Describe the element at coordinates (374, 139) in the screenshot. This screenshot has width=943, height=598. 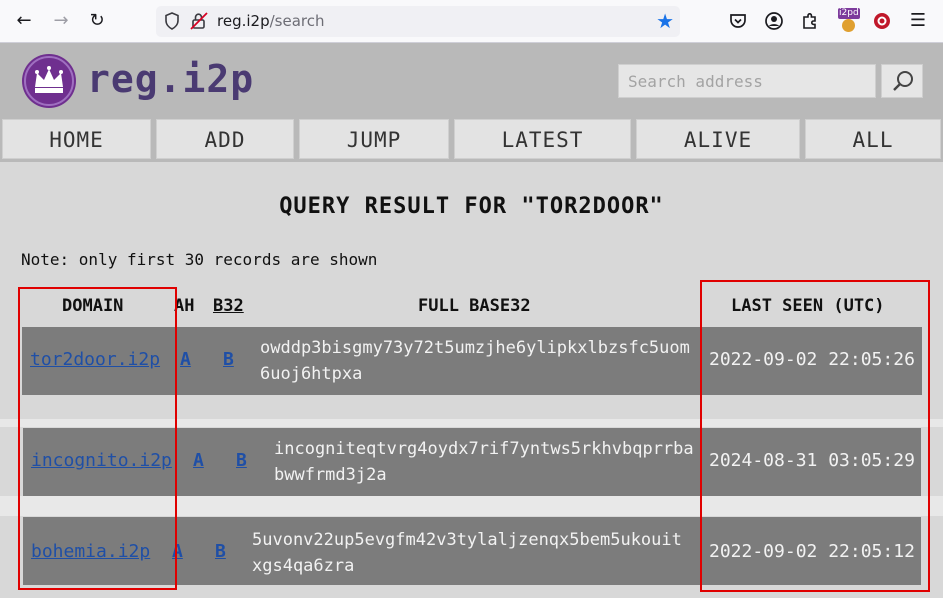
I see `nav-jump: JUMP` at that location.